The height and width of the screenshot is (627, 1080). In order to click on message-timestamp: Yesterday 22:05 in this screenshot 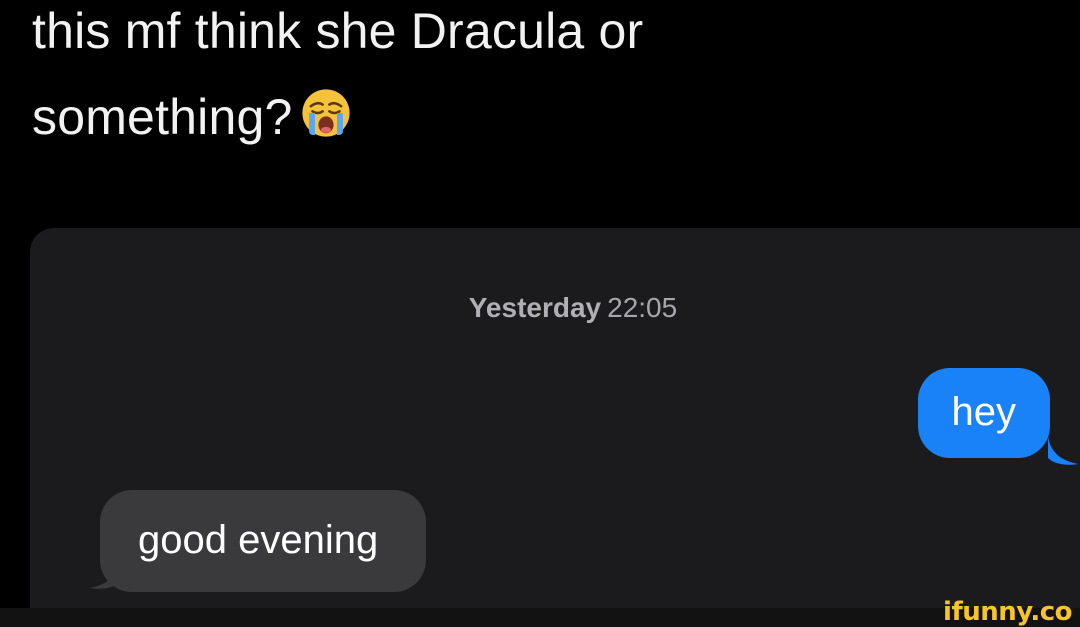, I will do `click(555, 308)`.